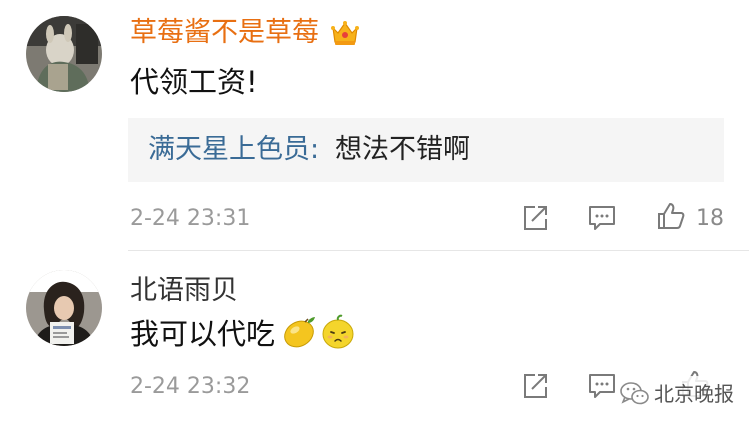 This screenshot has width=749, height=425. What do you see at coordinates (194, 82) in the screenshot?
I see `comment-text: 代领工资!` at bounding box center [194, 82].